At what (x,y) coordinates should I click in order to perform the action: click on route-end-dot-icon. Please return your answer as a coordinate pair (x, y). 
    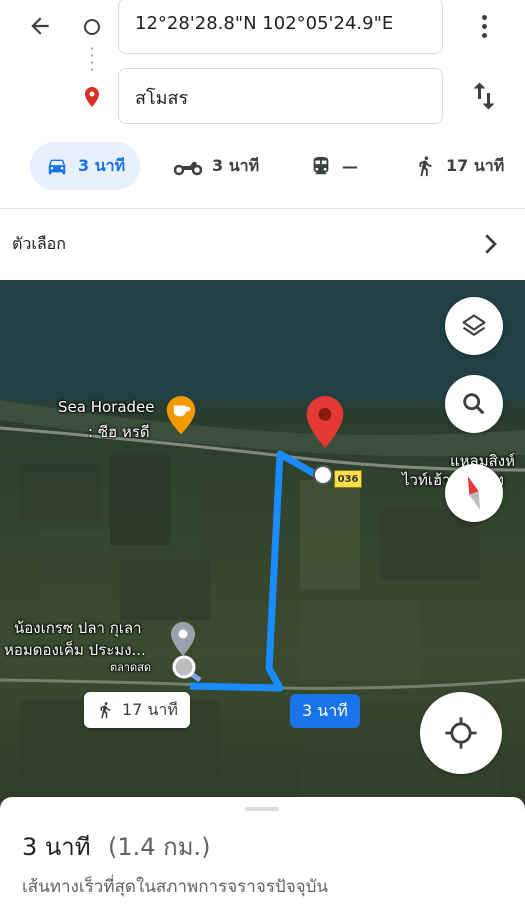
    Looking at the image, I should click on (323, 475).